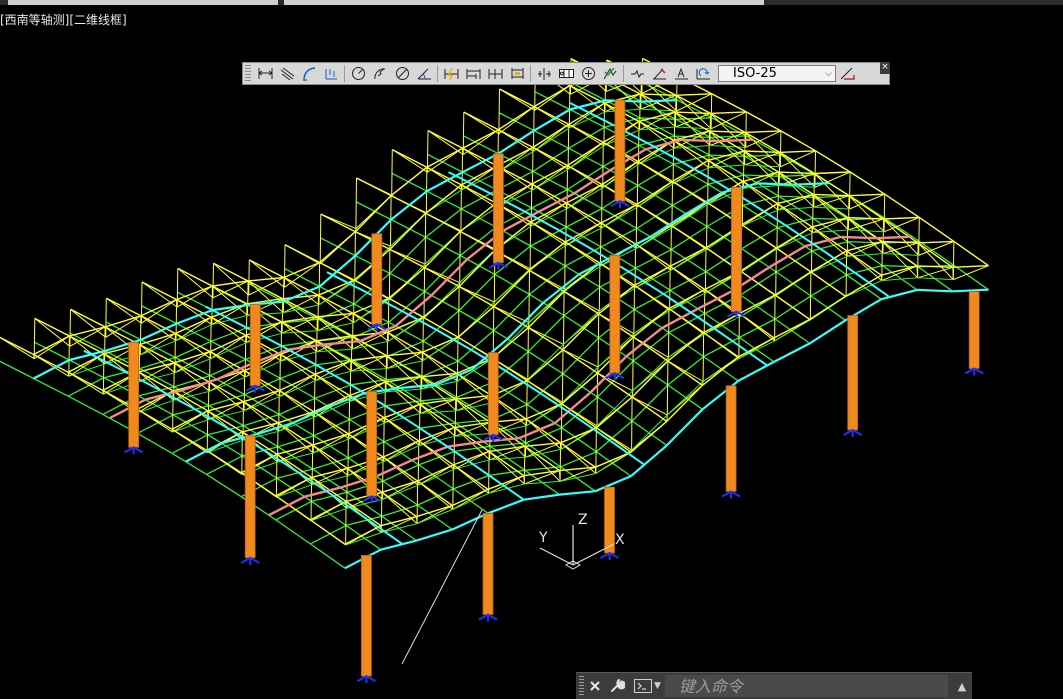 The width and height of the screenshot is (1063, 699). What do you see at coordinates (657, 686) in the screenshot?
I see `dropdown-arrow-icon: ▼` at bounding box center [657, 686].